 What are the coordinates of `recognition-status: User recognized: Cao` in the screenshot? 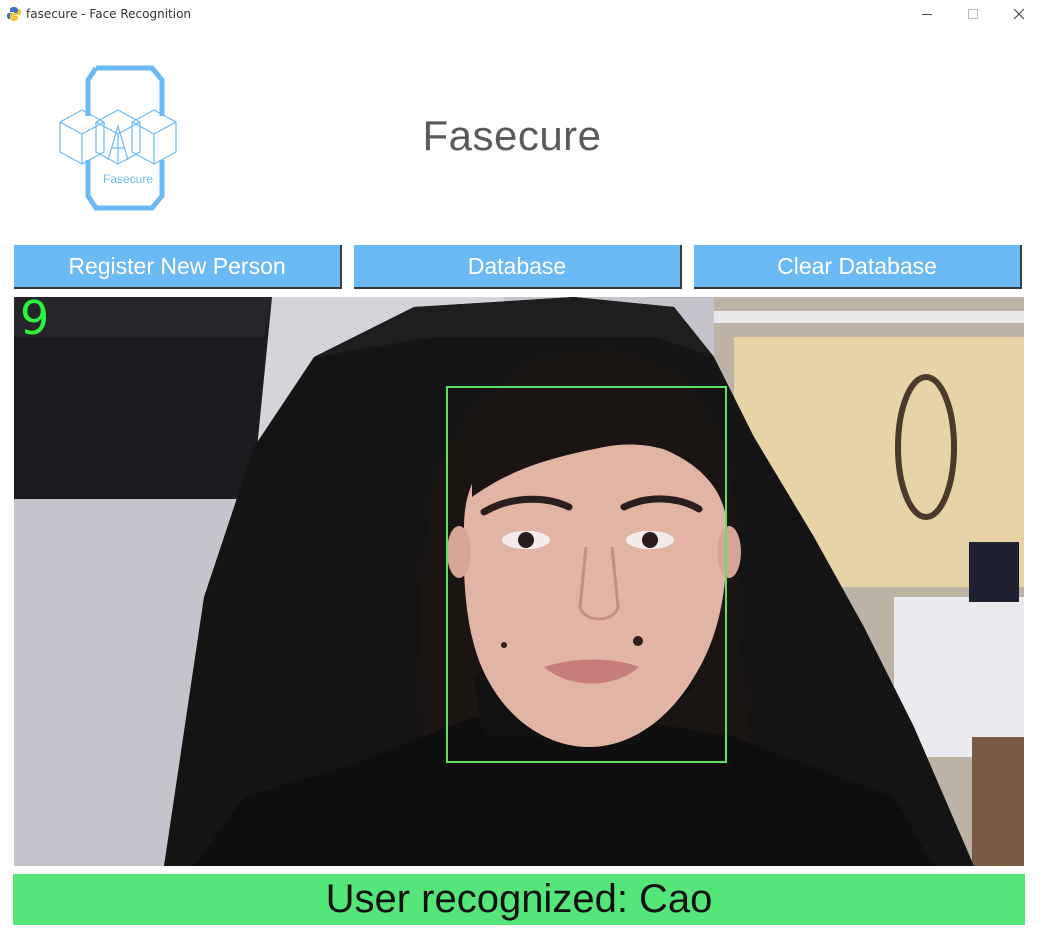 It's located at (519, 899).